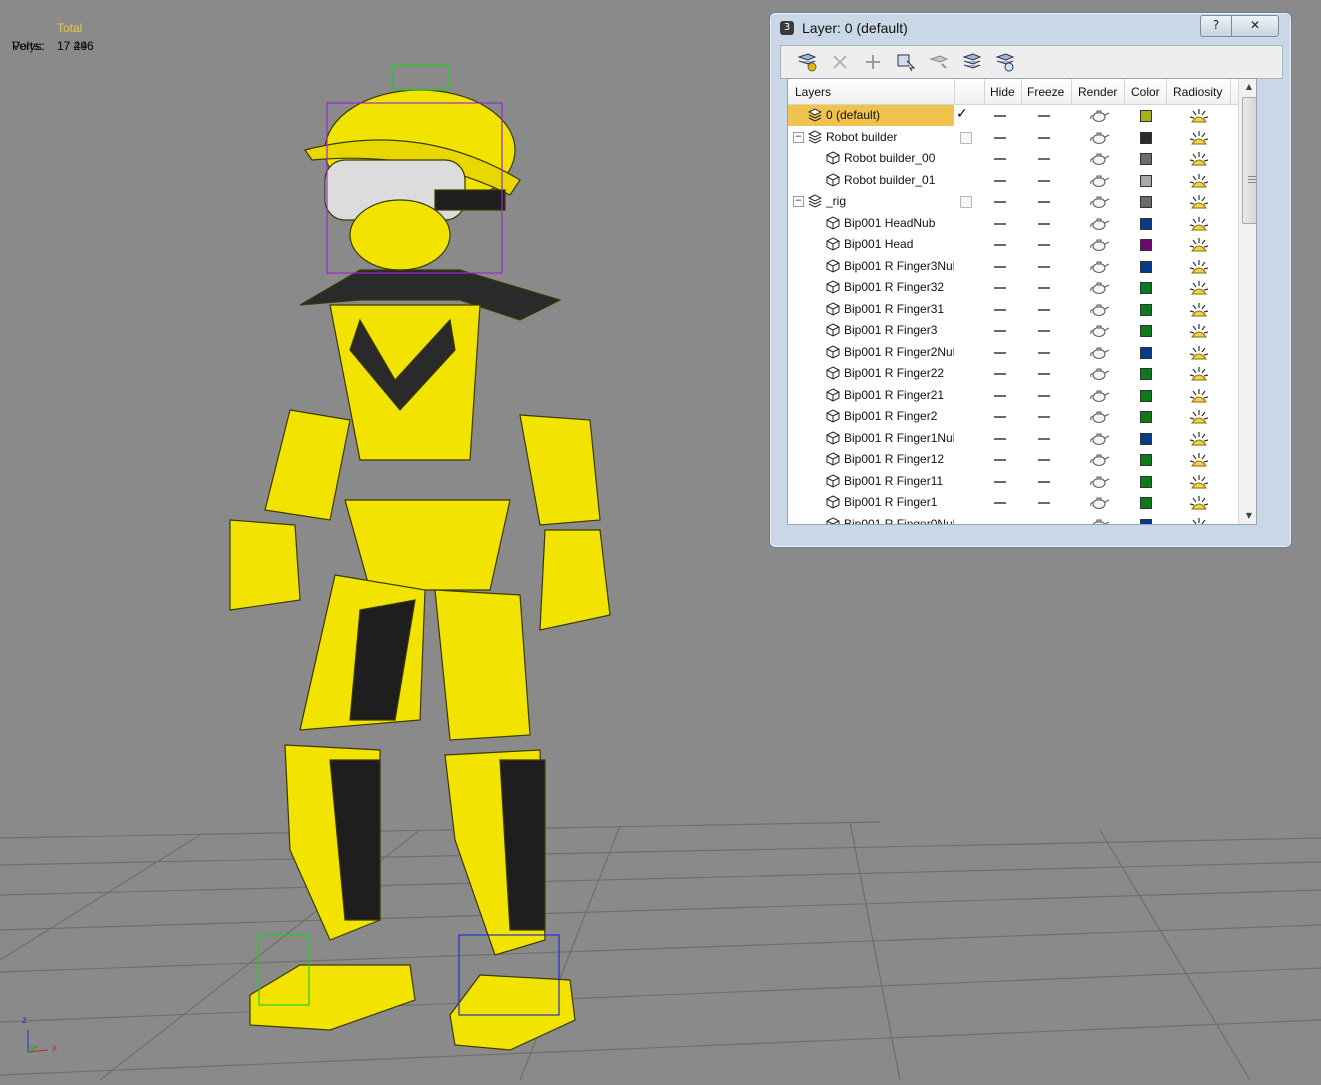  I want to click on layer-name-cell: − Robot builder, so click(871, 137).